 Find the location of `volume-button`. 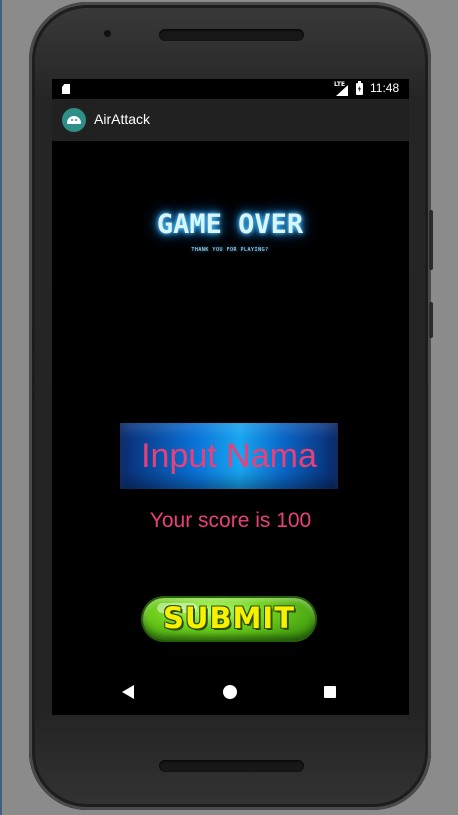

volume-button is located at coordinates (431, 240).